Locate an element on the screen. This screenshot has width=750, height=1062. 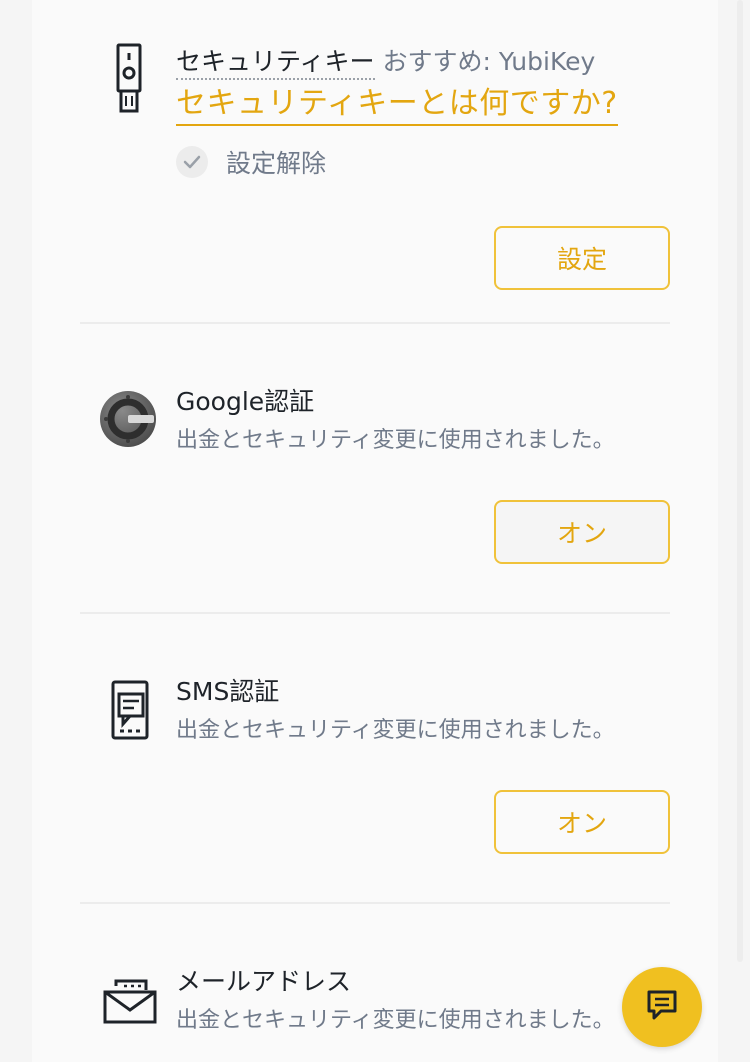
sms-auth-title: SMS認証 is located at coordinates (228, 691).